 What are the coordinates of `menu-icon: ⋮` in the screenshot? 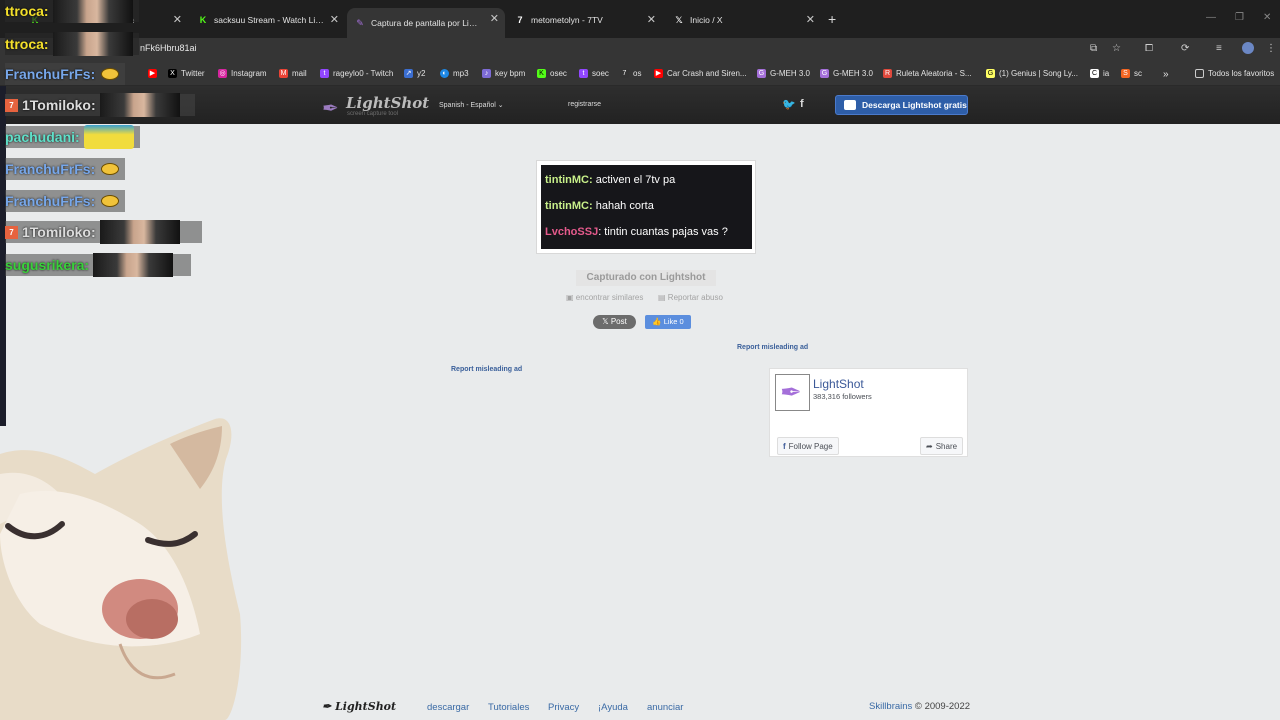 It's located at (1271, 48).